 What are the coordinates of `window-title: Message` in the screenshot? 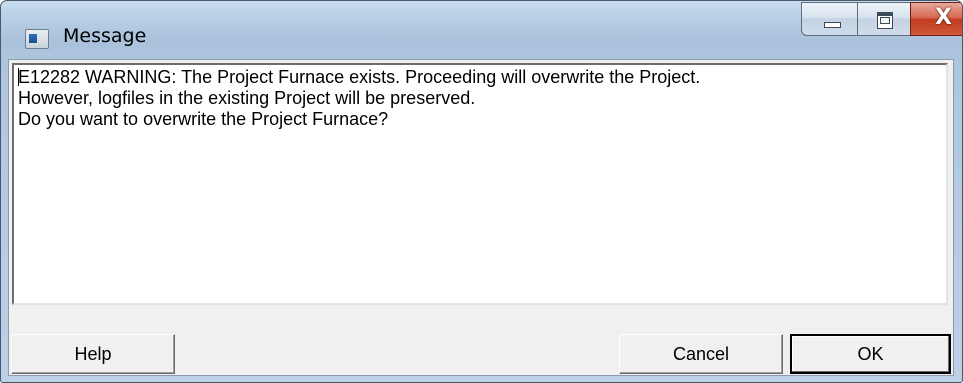 It's located at (105, 36).